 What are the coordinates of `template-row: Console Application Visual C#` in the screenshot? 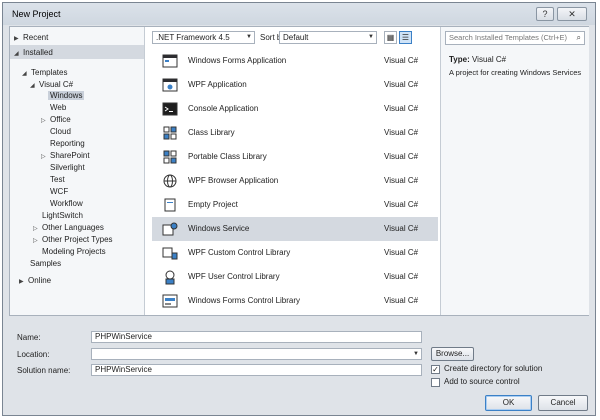 It's located at (295, 109).